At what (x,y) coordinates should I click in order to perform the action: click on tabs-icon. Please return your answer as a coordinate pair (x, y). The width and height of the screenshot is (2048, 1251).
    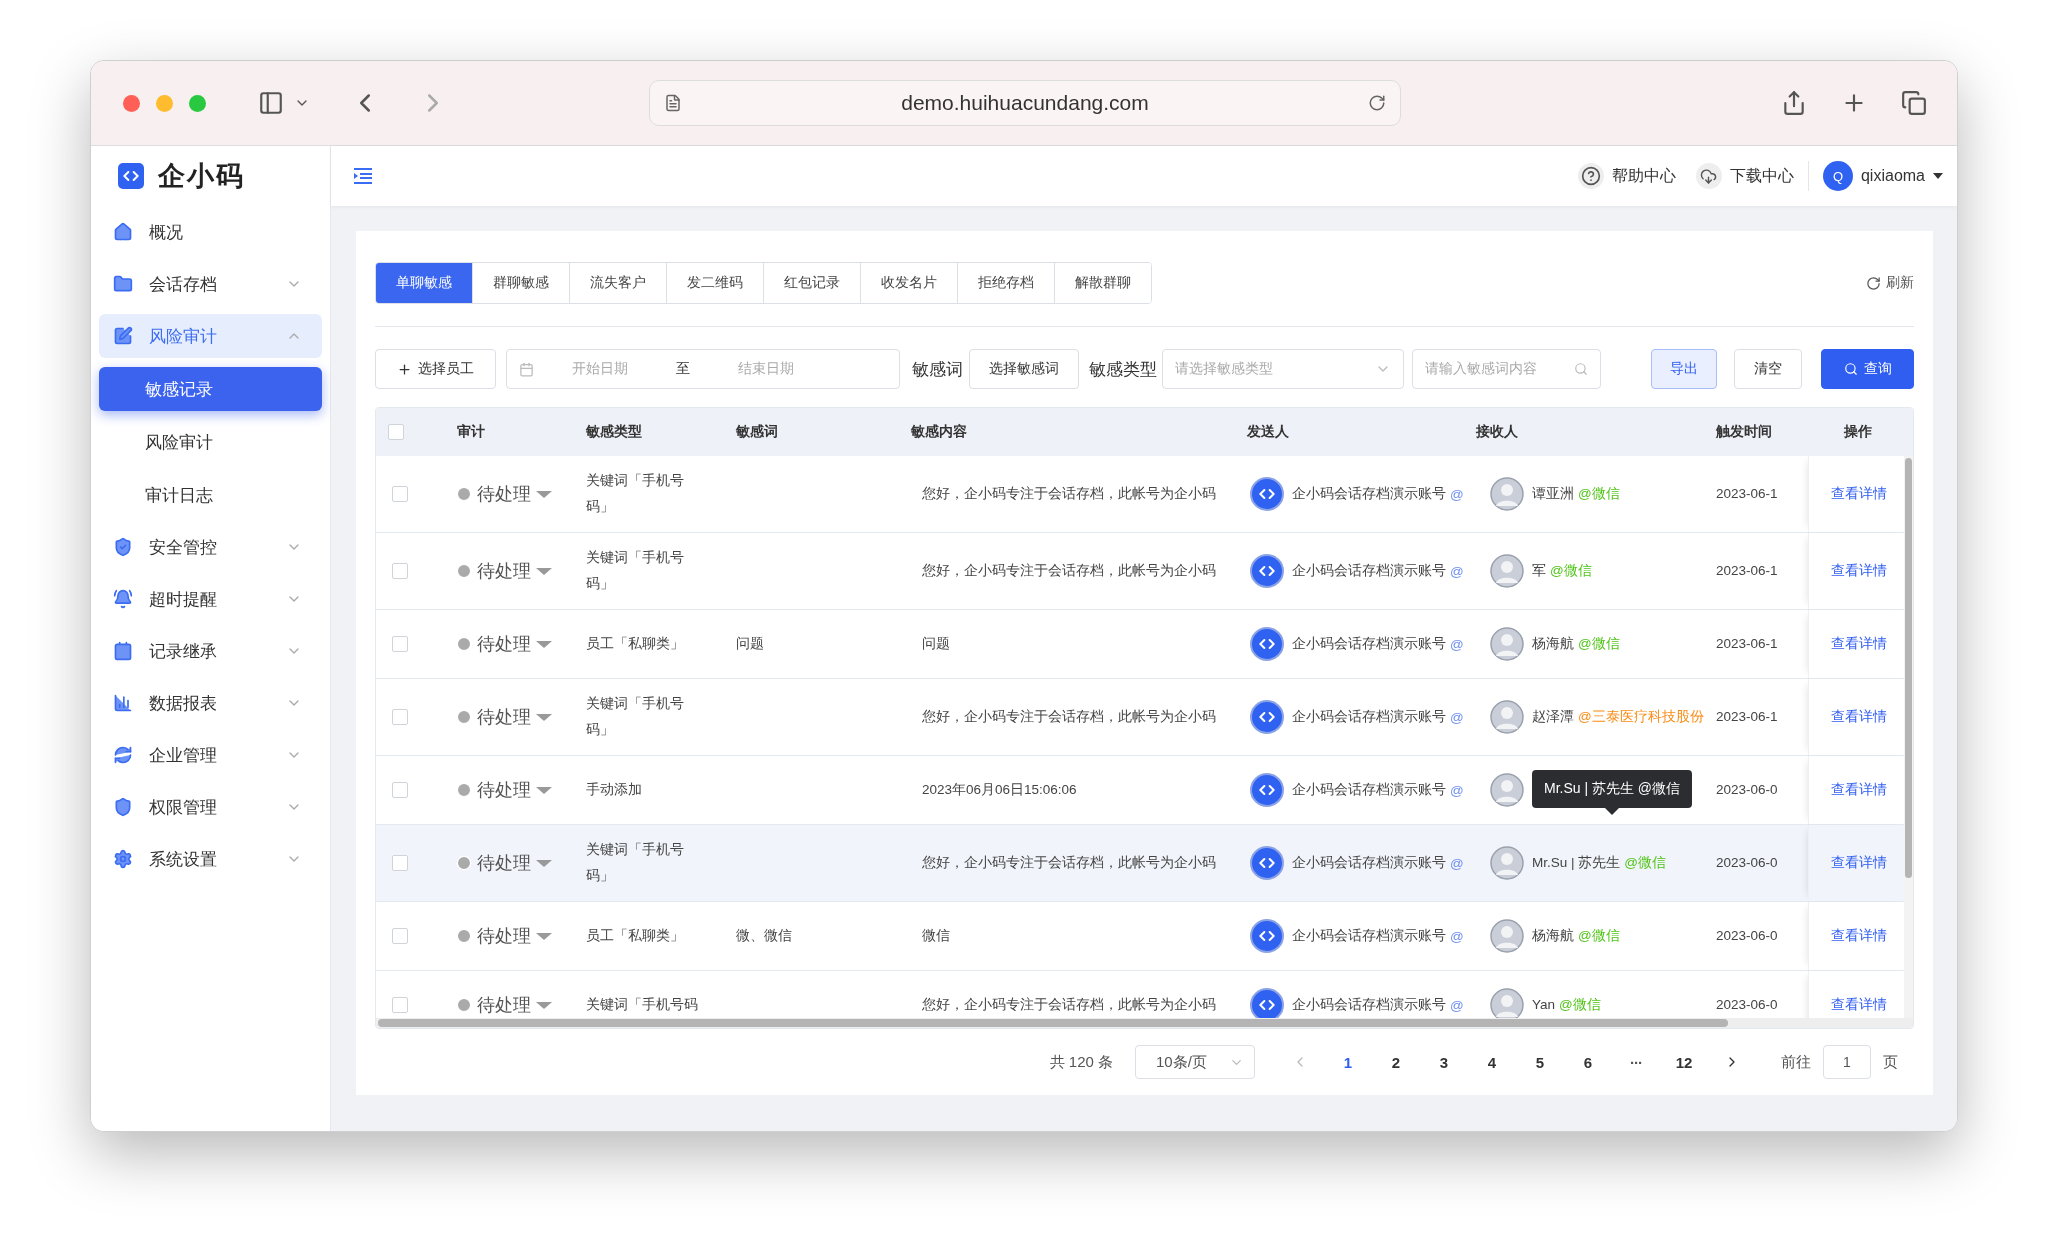
    Looking at the image, I should click on (1914, 103).